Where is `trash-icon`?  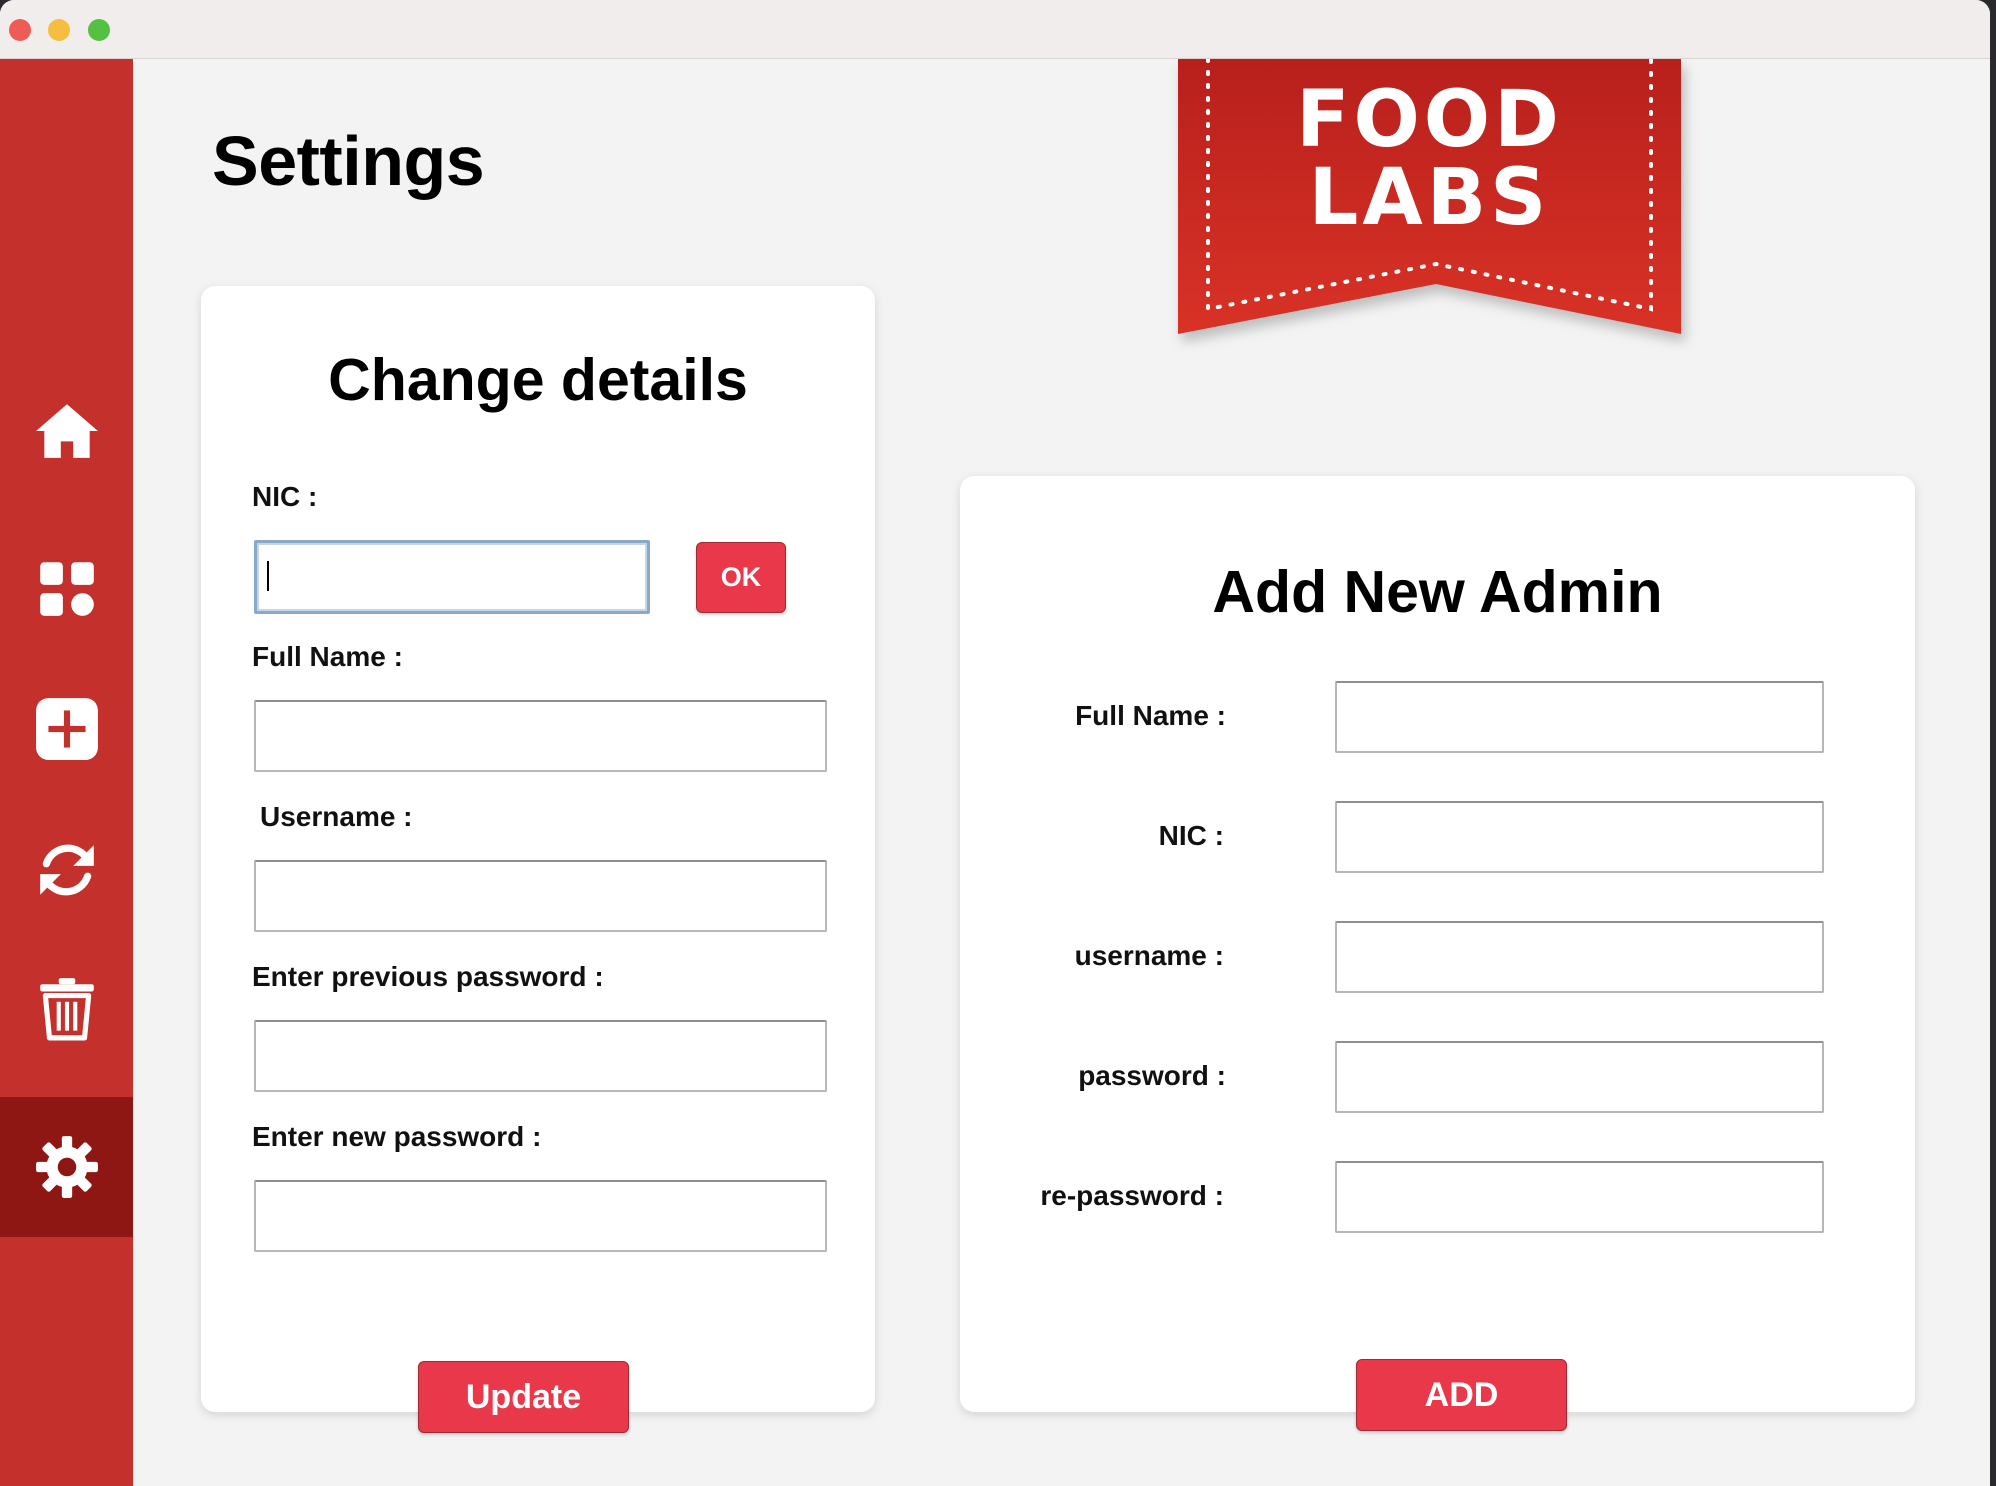 trash-icon is located at coordinates (66, 1009).